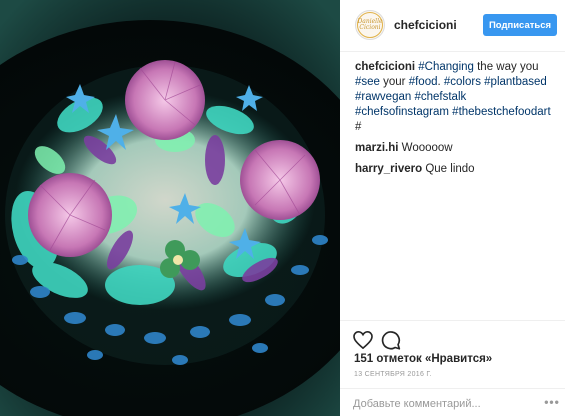  I want to click on like-button, so click(363, 340).